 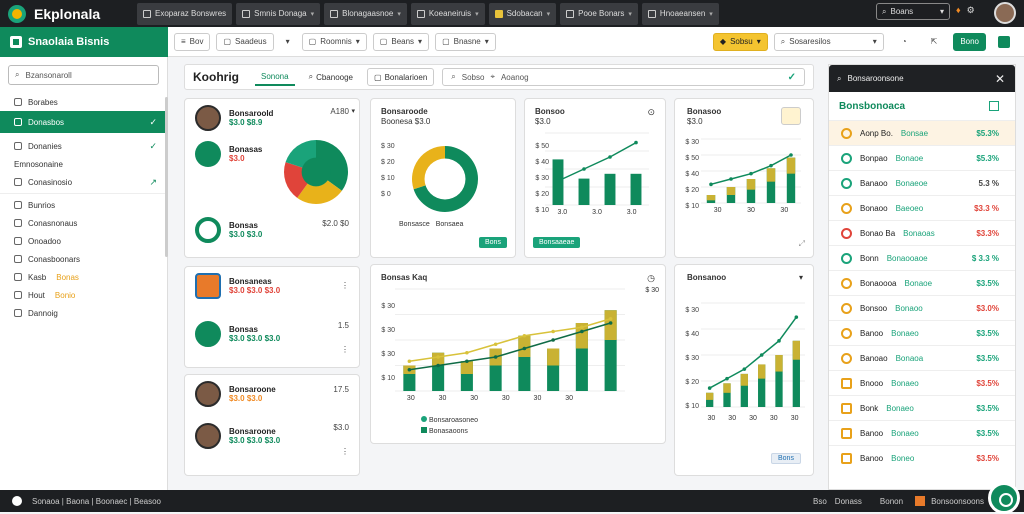 What do you see at coordinates (1000, 79) in the screenshot?
I see `close-icon: ✕` at bounding box center [1000, 79].